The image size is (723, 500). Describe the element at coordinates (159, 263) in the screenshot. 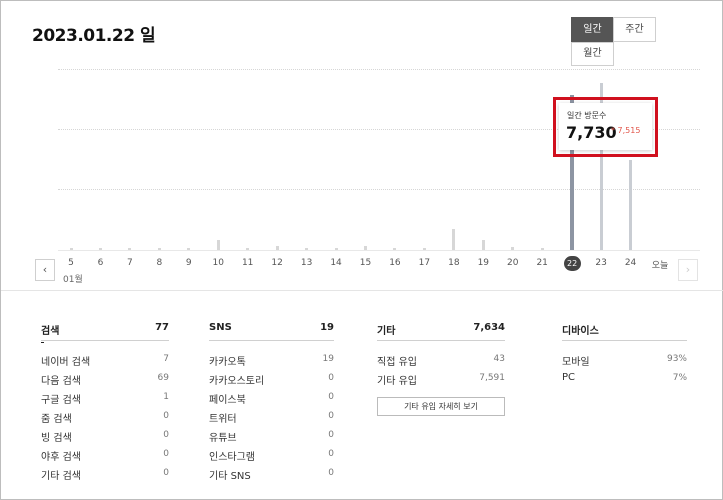

I see `x-tick-label: 8` at that location.